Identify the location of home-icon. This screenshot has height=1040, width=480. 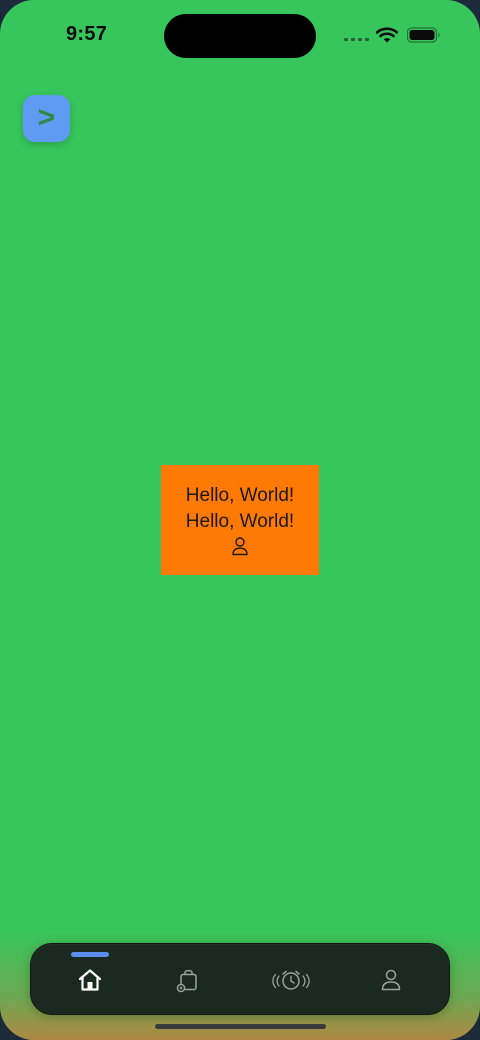
(90, 980).